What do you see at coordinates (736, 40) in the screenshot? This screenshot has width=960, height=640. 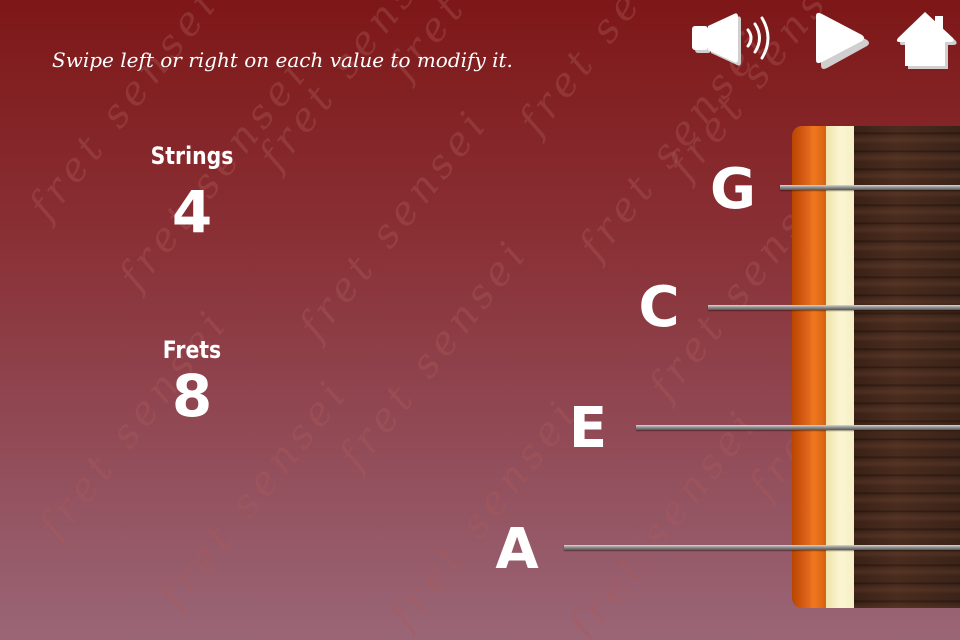 I see `speaker-icon` at bounding box center [736, 40].